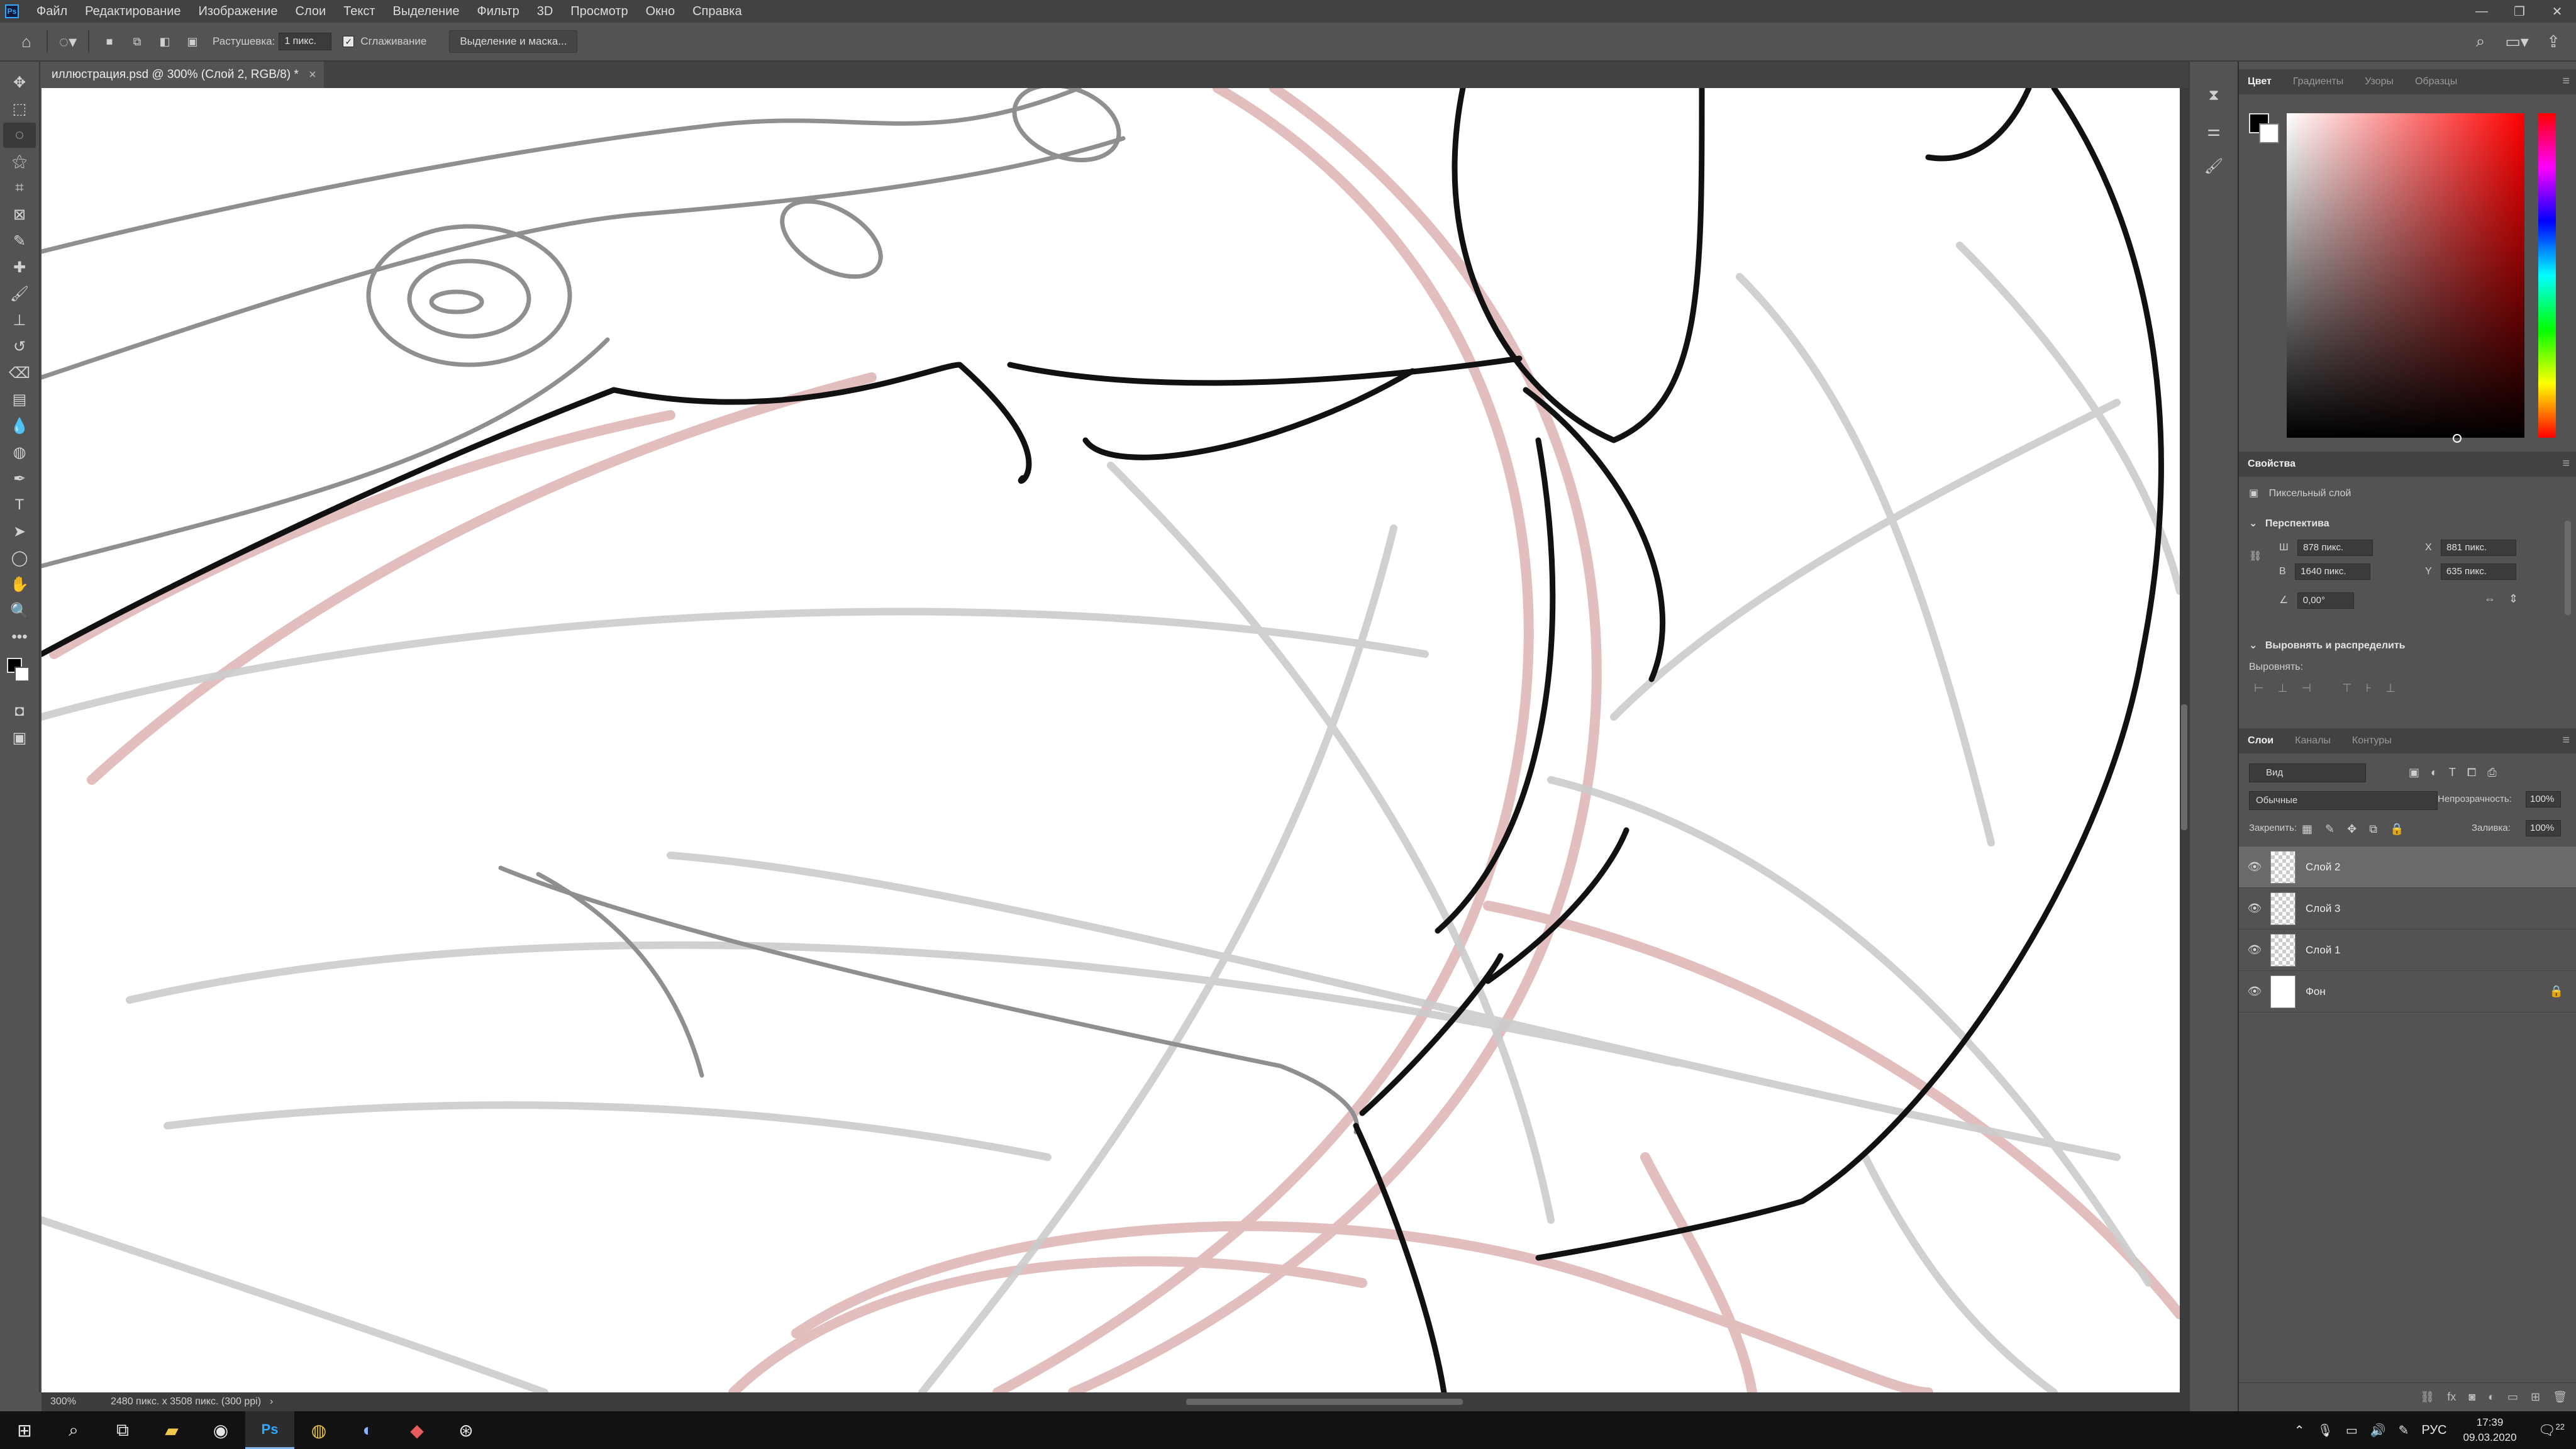 The width and height of the screenshot is (2576, 1449). Describe the element at coordinates (311, 11) in the screenshot. I see `menu-layers: Слои` at that location.